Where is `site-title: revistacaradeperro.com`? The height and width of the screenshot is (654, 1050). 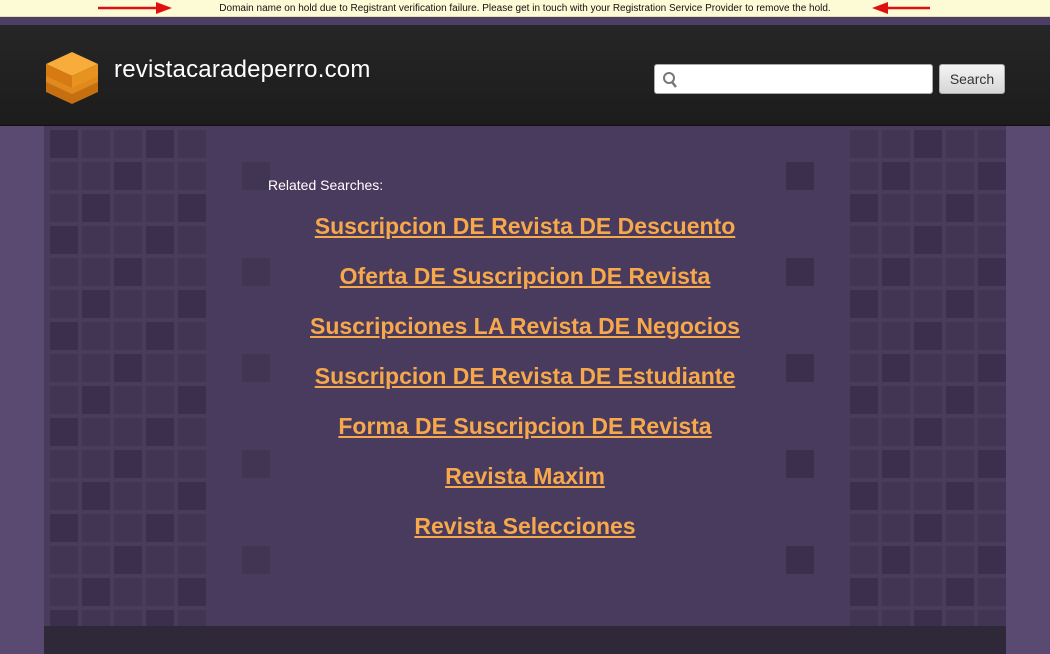
site-title: revistacaradeperro.com is located at coordinates (242, 70).